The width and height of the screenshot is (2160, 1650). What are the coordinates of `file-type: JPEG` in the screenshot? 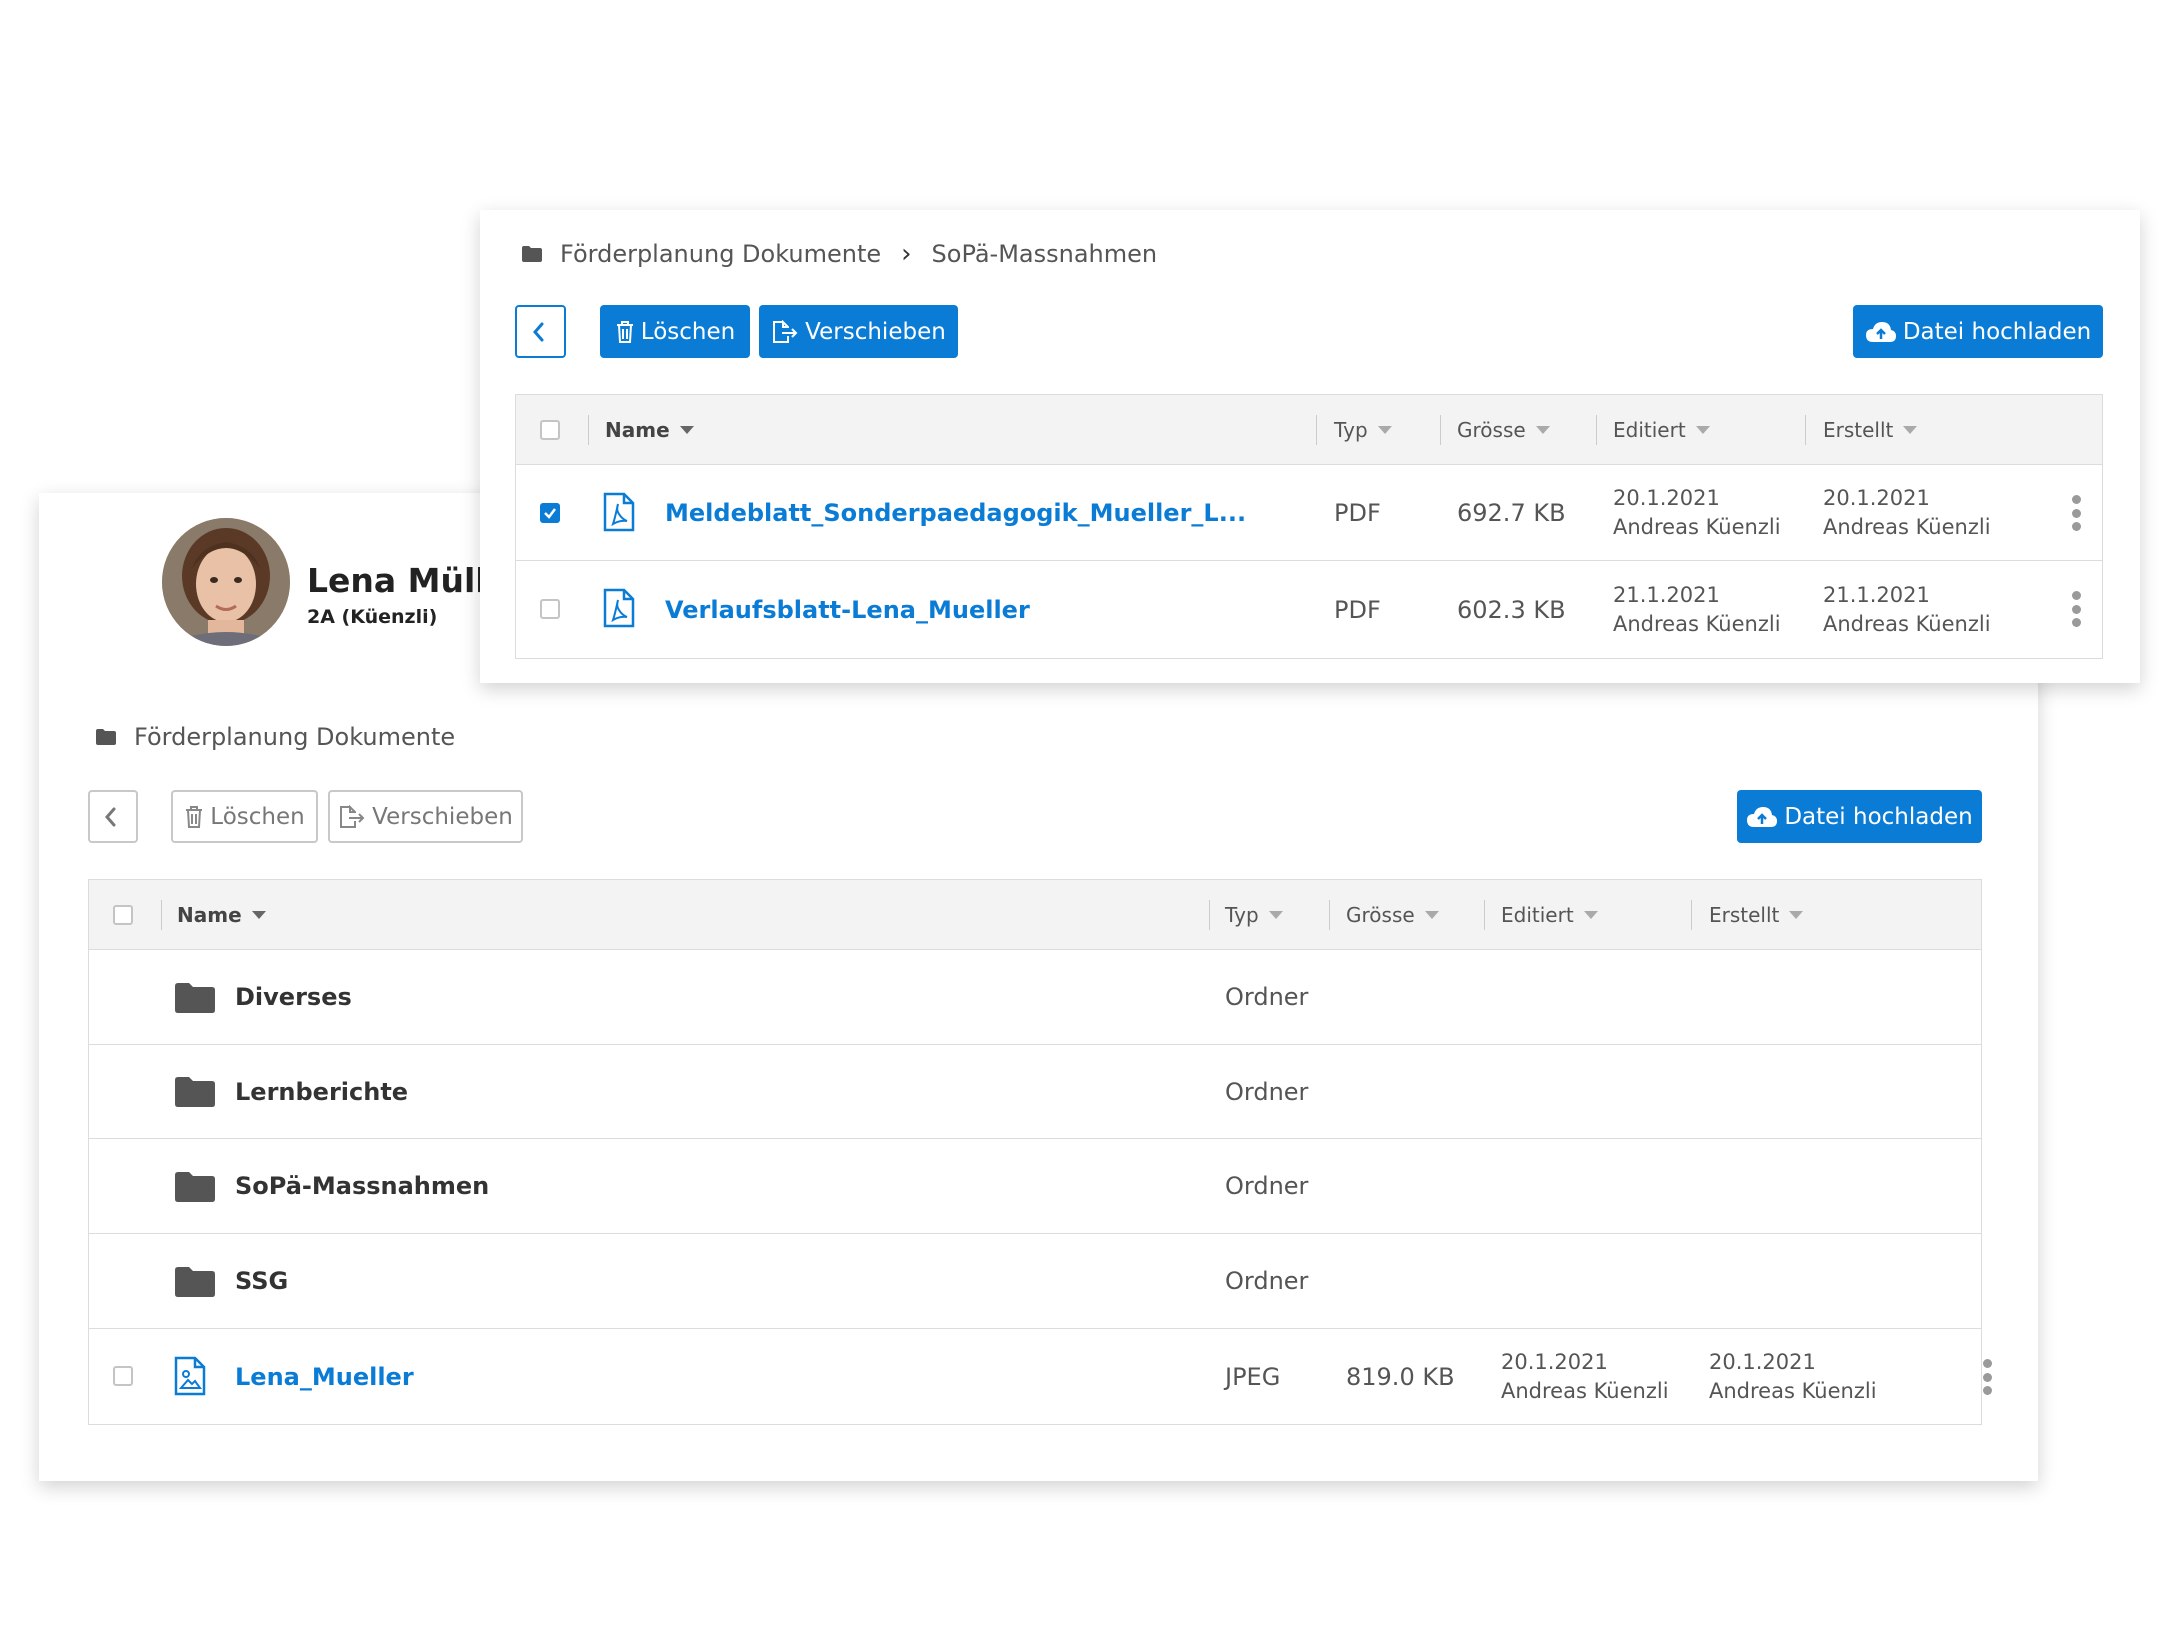 It's located at (1253, 1377).